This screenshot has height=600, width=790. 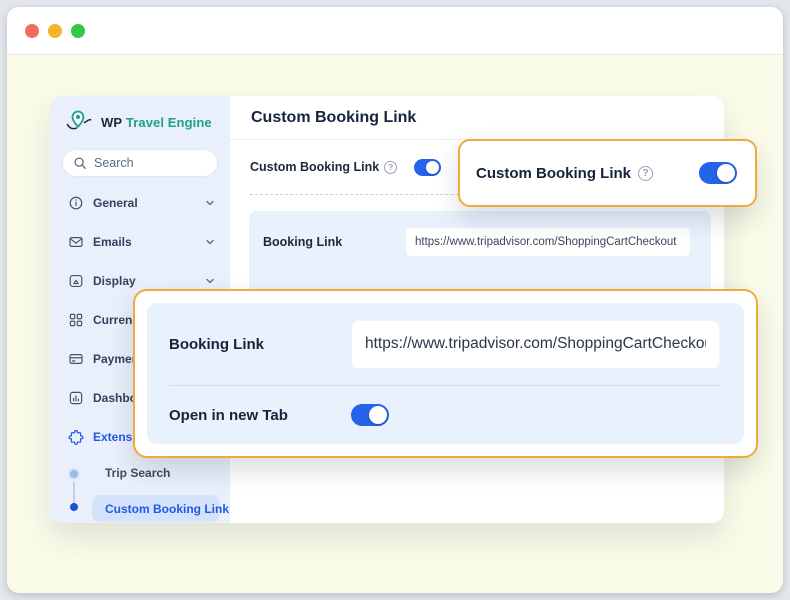 I want to click on info-circle-icon, so click(x=76, y=203).